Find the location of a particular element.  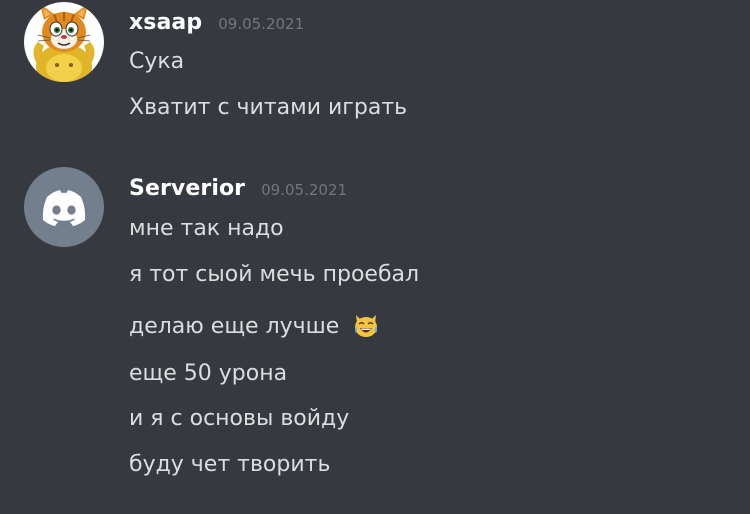

message-text-with-emoji: делаю еще лучше is located at coordinates (254, 326).